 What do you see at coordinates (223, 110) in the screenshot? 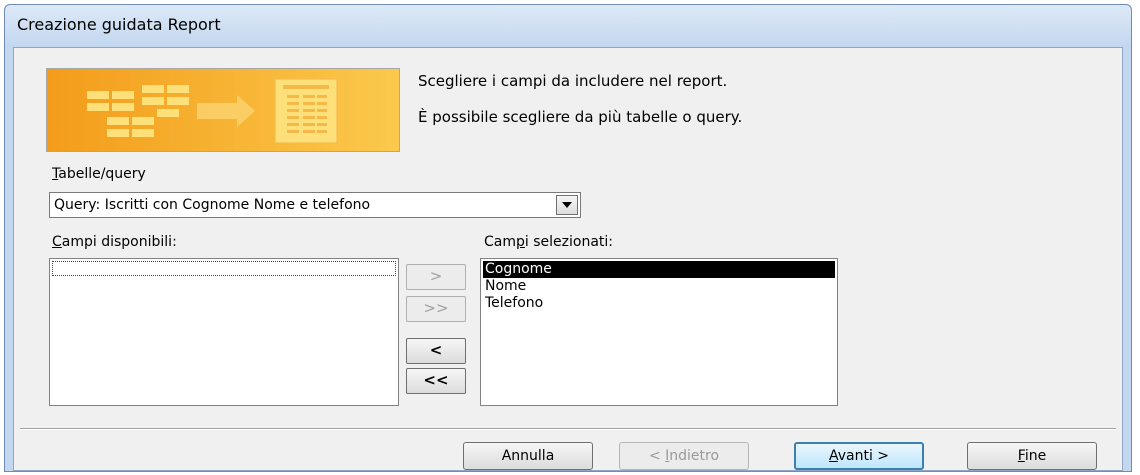
I see `report-wizard-banner-icon` at bounding box center [223, 110].